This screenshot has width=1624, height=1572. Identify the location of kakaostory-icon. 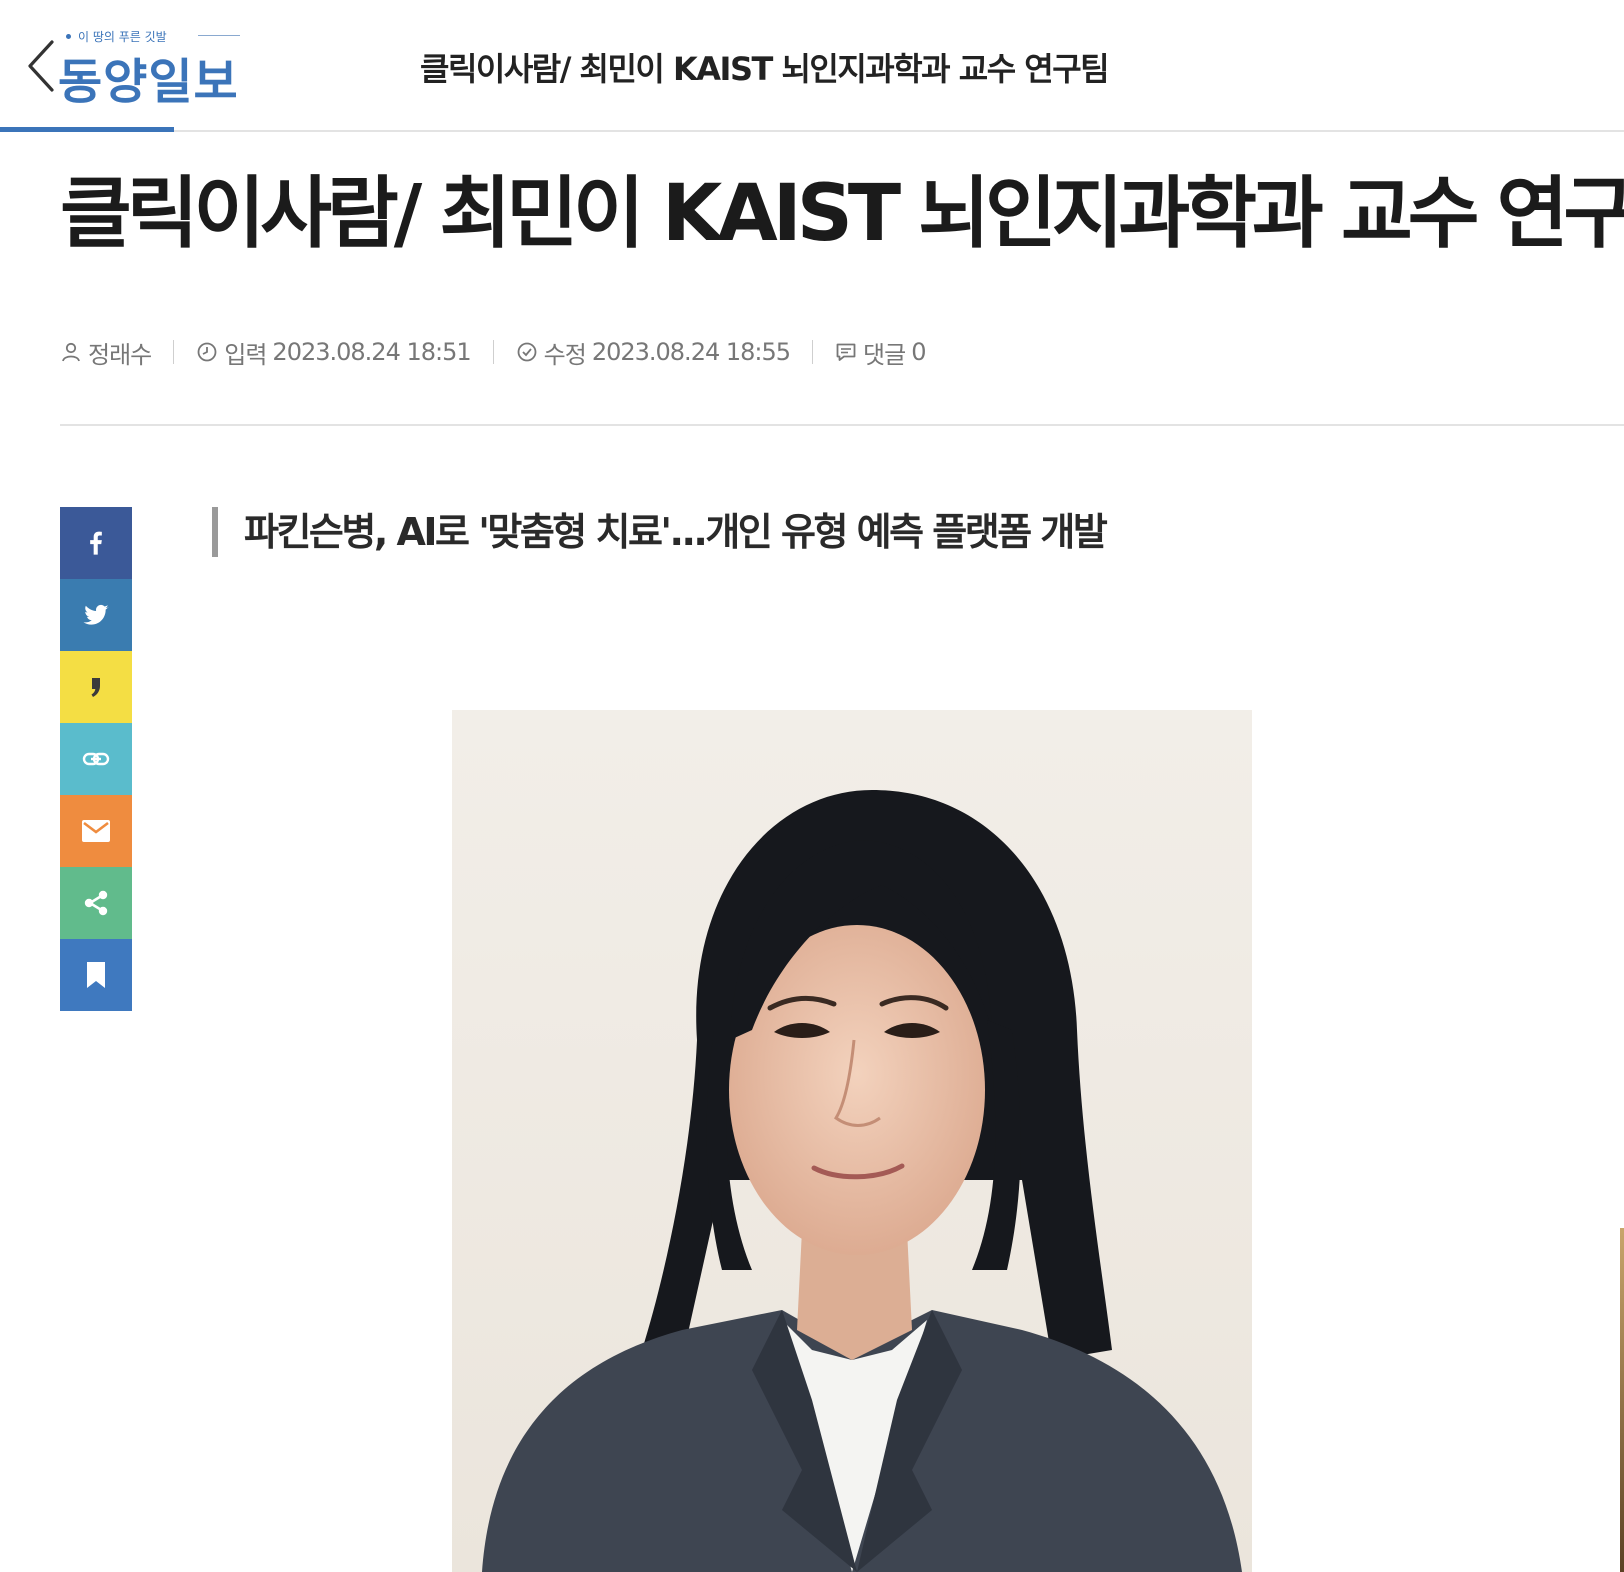
(95, 687).